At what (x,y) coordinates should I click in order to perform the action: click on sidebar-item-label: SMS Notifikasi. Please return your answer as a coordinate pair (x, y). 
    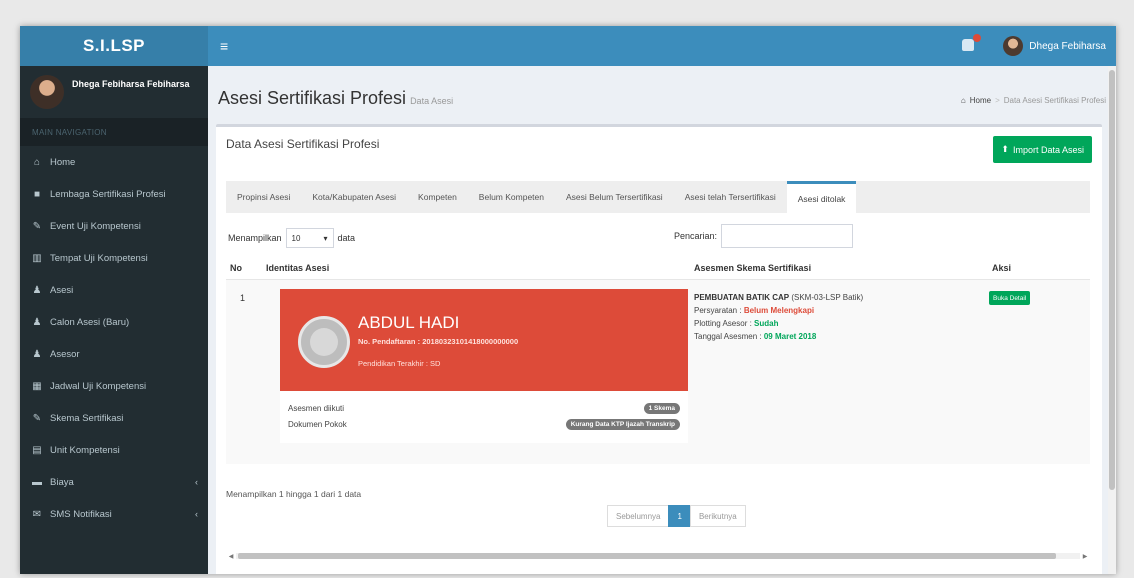
    Looking at the image, I should click on (81, 514).